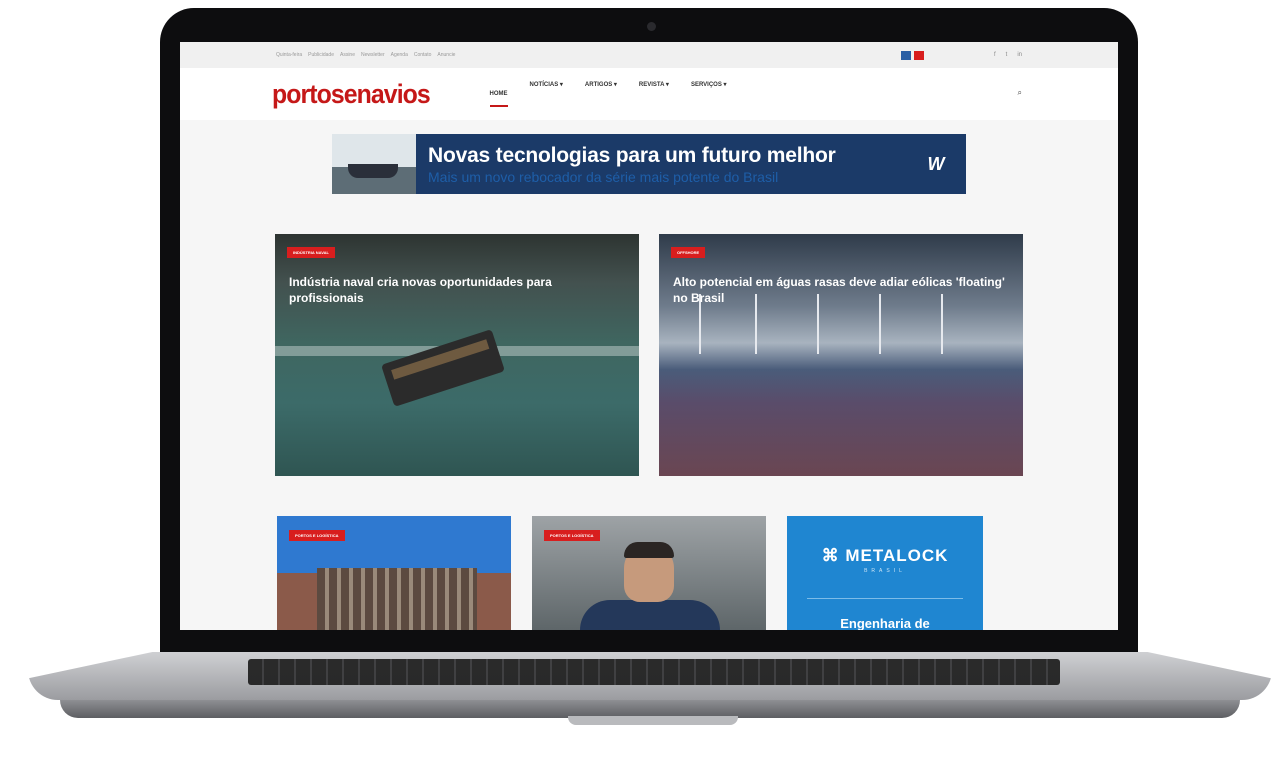 Image resolution: width=1272 pixels, height=757 pixels. What do you see at coordinates (632, 155) in the screenshot?
I see `banner-headline: Novas tecnologias para um futuro melhor` at bounding box center [632, 155].